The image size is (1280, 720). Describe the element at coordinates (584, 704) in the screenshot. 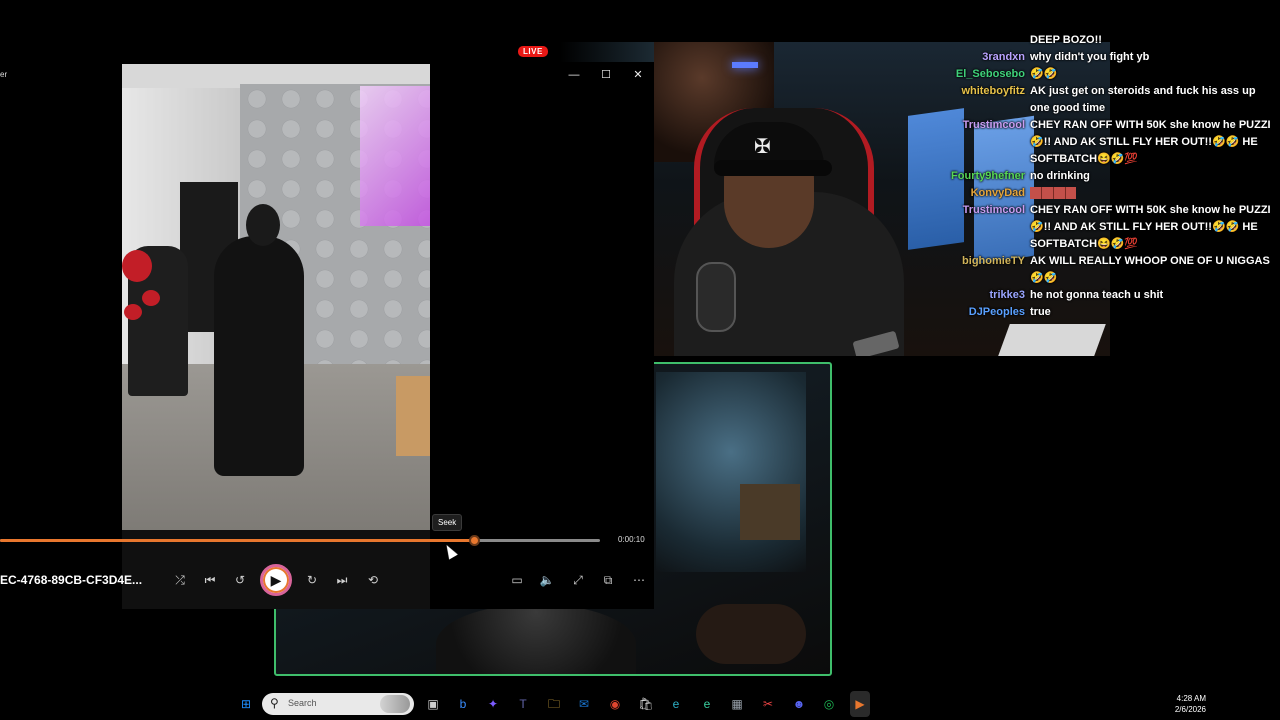

I see `outlook-icon: ✉` at that location.